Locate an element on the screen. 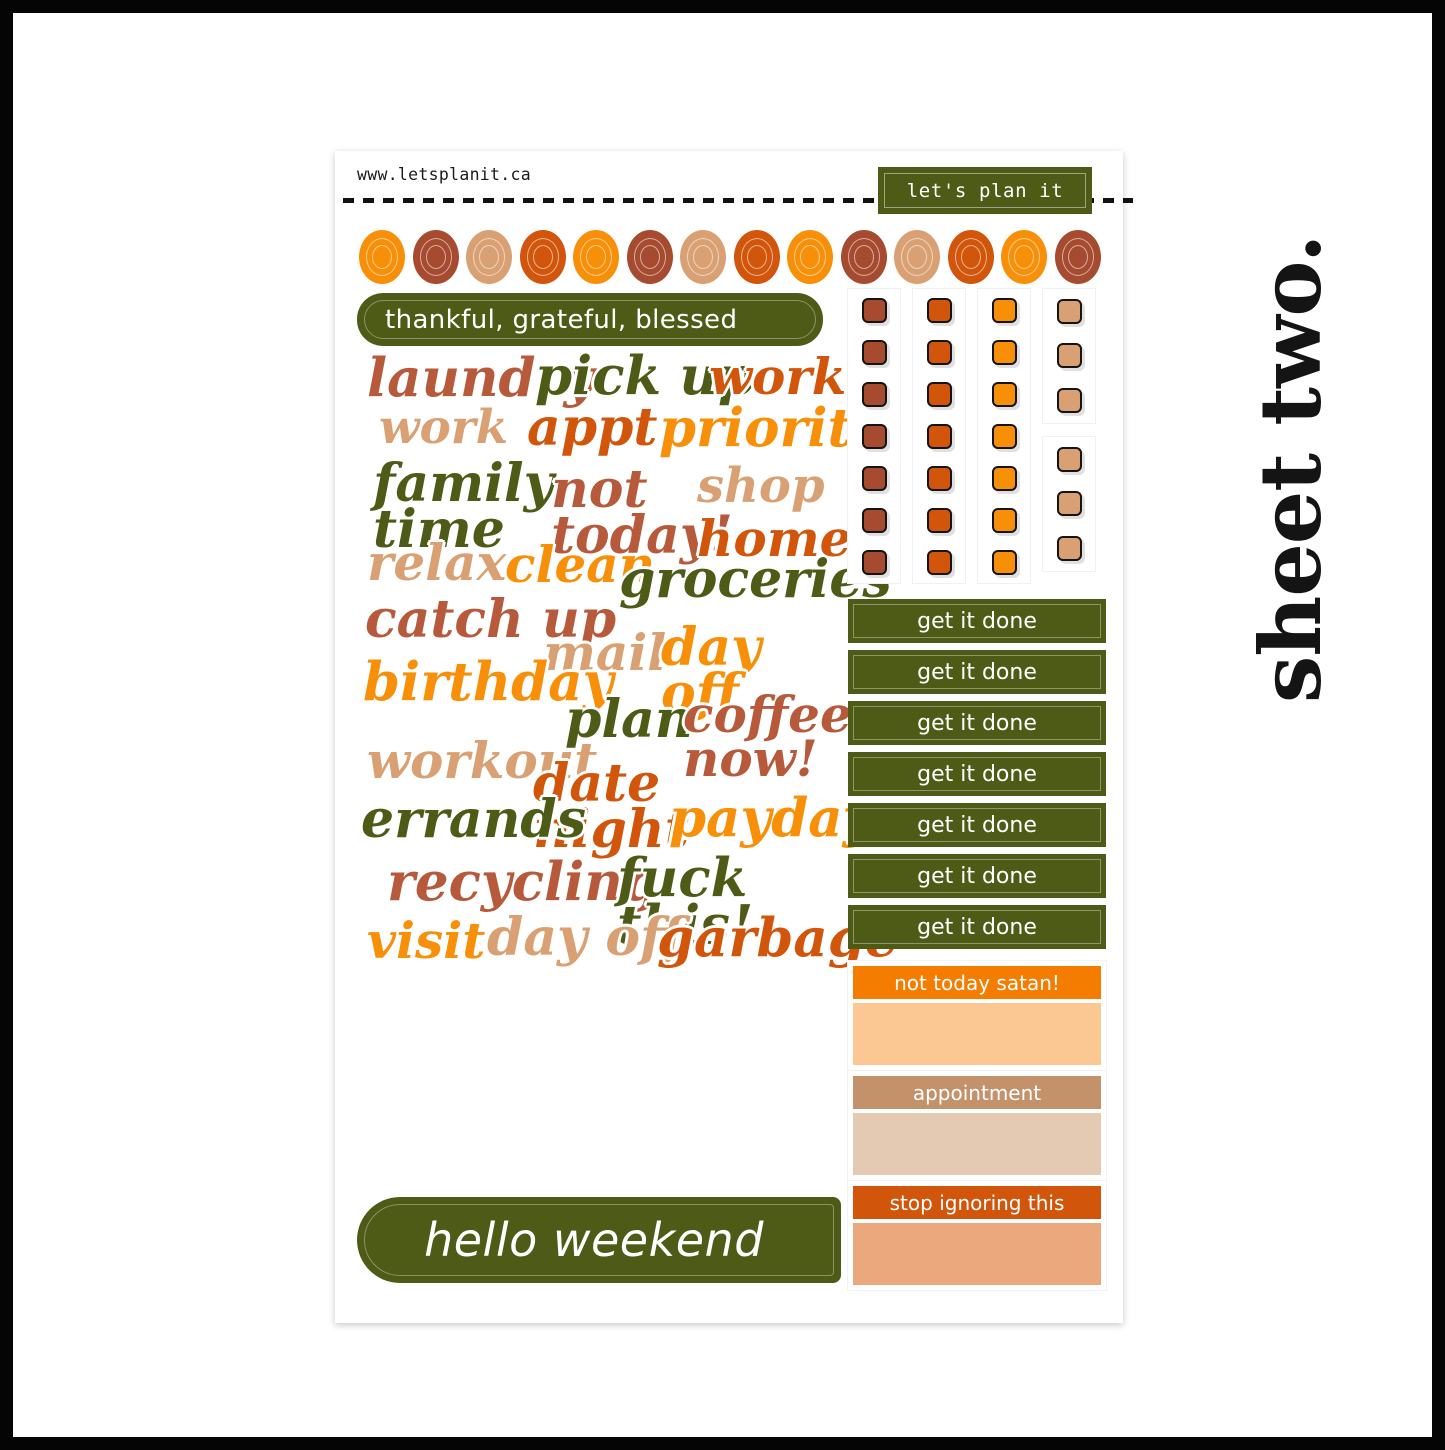 The image size is (1445, 1450). word-sticker: coffee now! is located at coordinates (767, 737).